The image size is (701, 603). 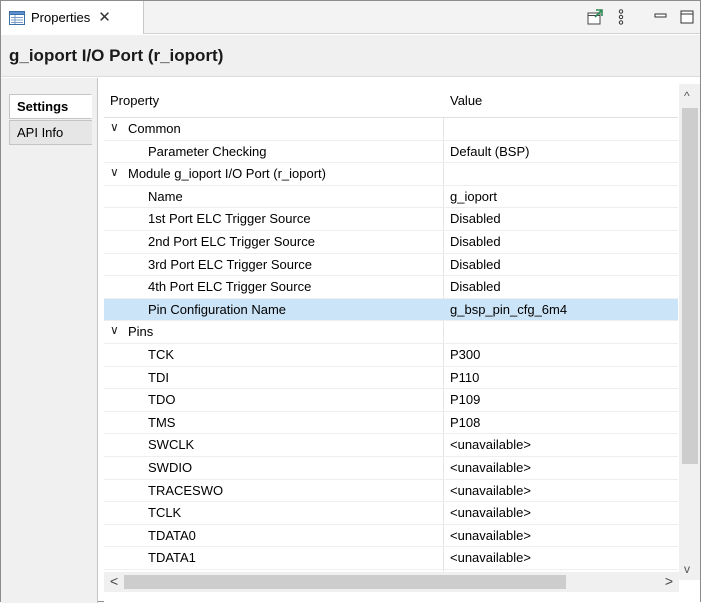 What do you see at coordinates (391, 536) in the screenshot?
I see `table-row: TDATA0 <unavailable>` at bounding box center [391, 536].